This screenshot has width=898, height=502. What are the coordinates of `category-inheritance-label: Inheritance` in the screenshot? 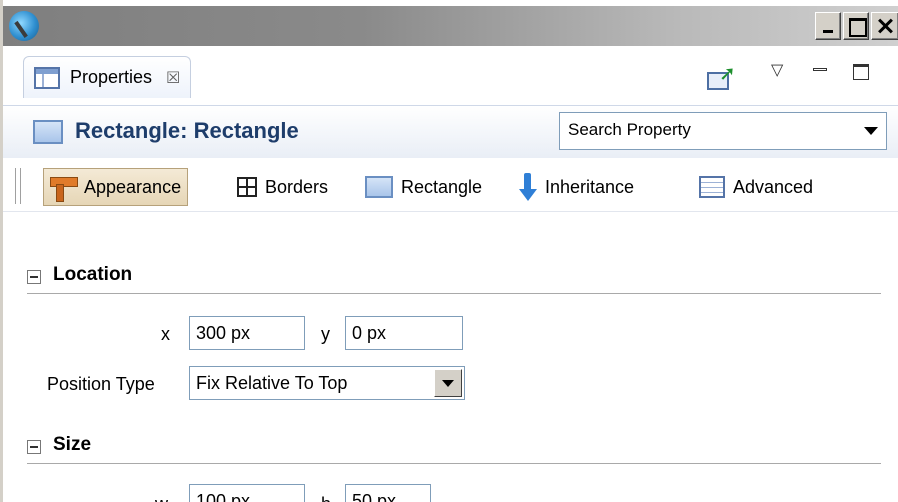 It's located at (590, 186).